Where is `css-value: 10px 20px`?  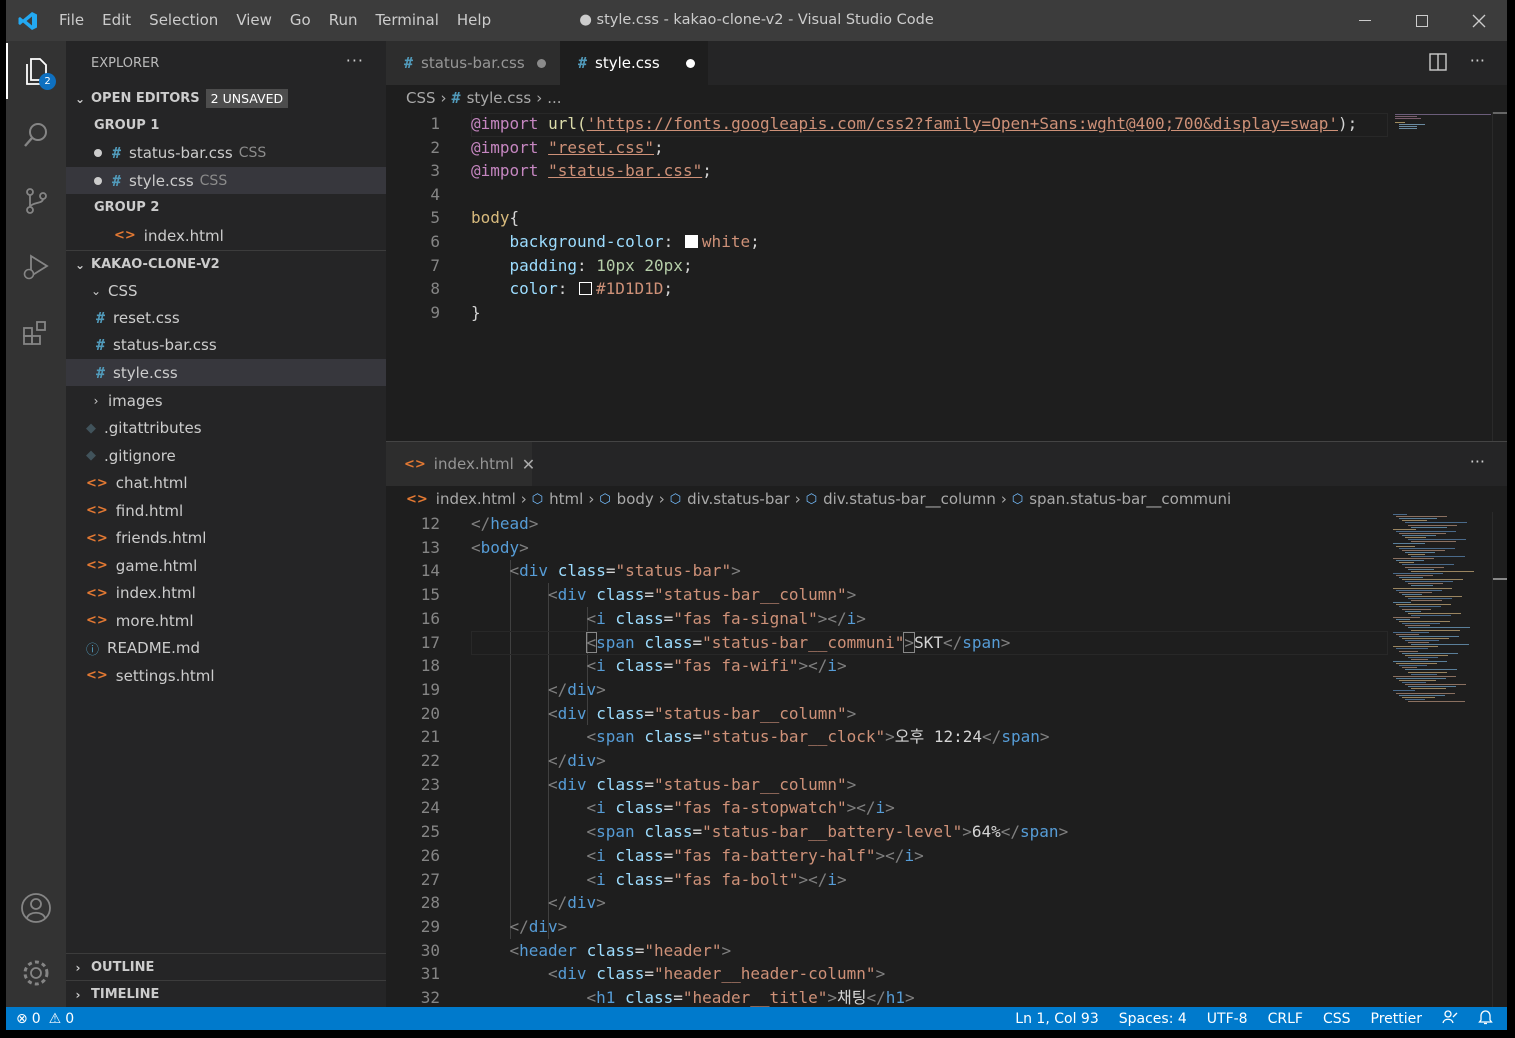
css-value: 10px 20px is located at coordinates (639, 265).